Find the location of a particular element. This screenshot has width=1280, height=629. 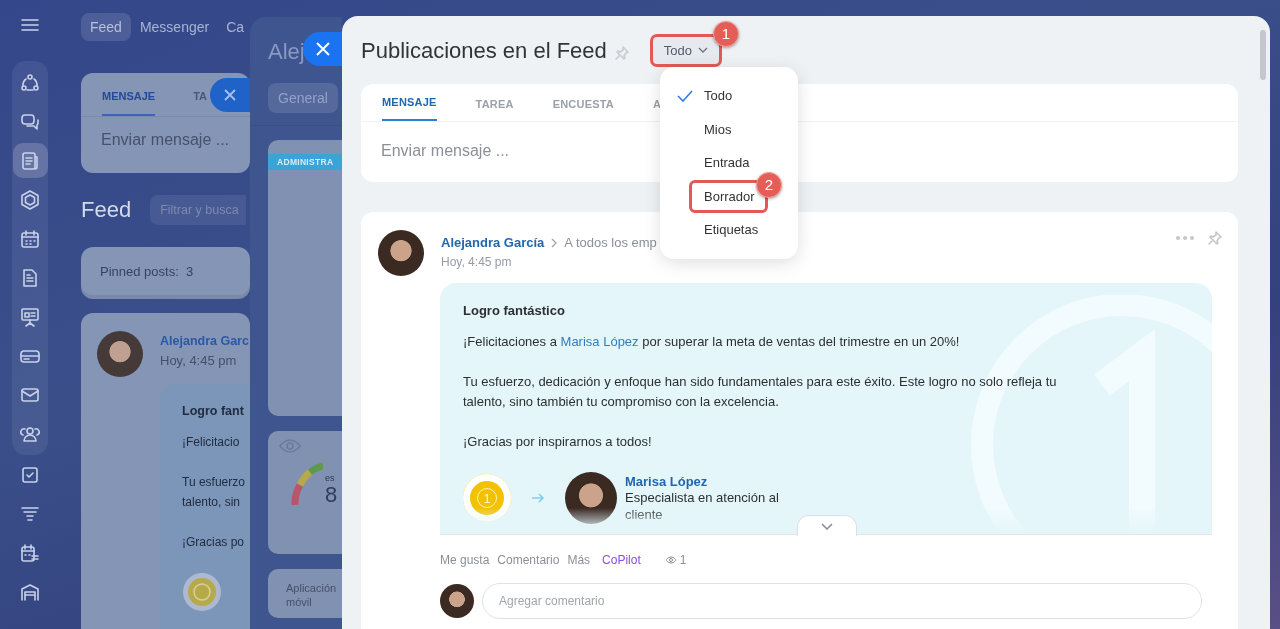

action-link: Me gusta is located at coordinates (465, 560).